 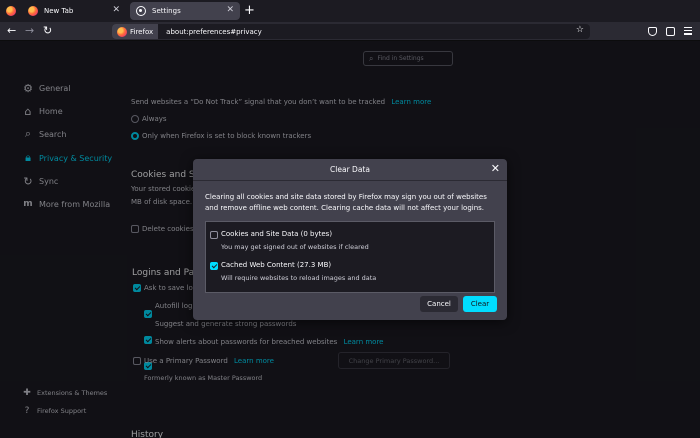 I want to click on clear-button: Clear, so click(x=480, y=304).